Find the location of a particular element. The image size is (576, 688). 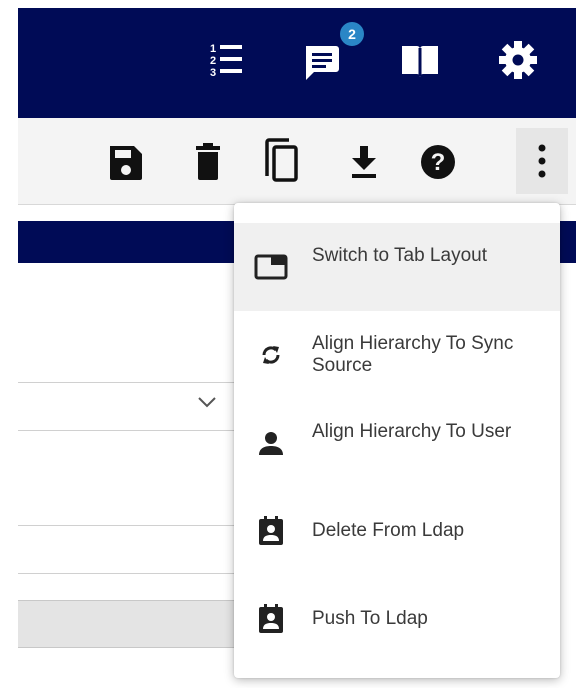

help-icon: ? is located at coordinates (438, 162).